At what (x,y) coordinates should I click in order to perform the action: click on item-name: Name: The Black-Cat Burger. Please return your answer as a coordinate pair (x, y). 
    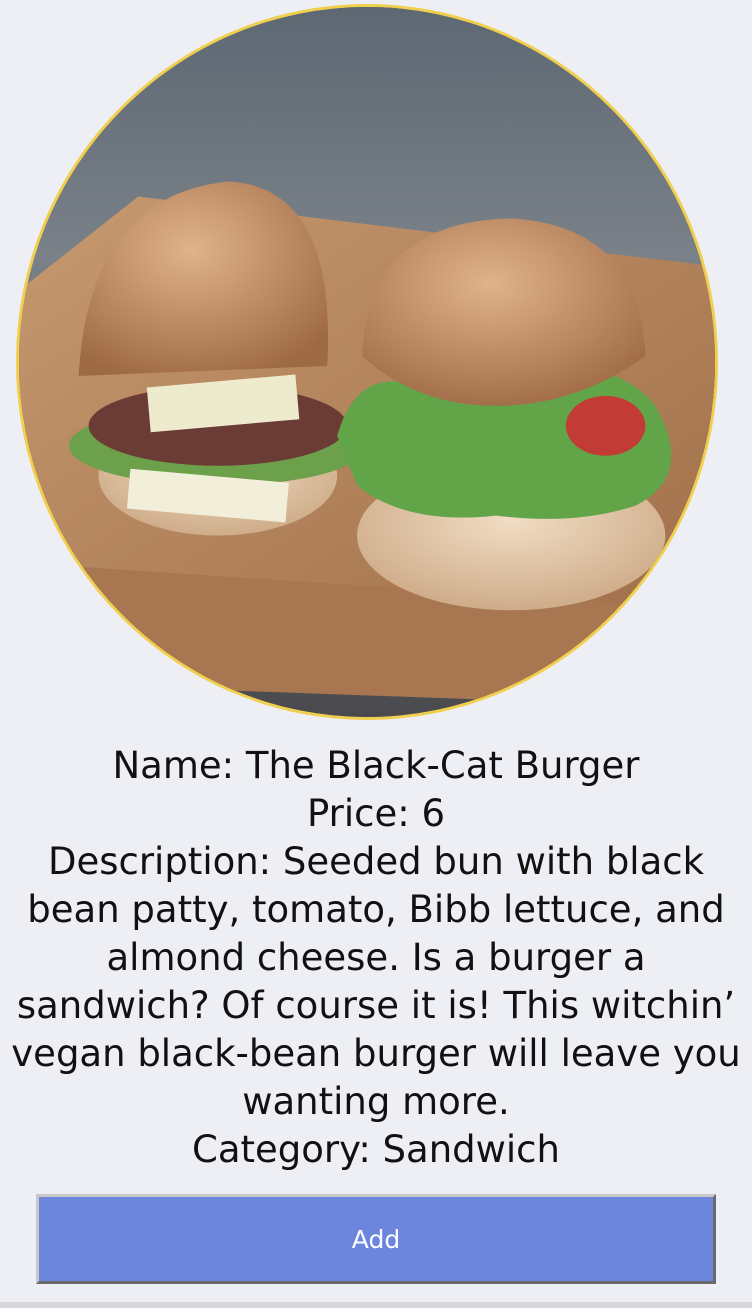
    Looking at the image, I should click on (376, 765).